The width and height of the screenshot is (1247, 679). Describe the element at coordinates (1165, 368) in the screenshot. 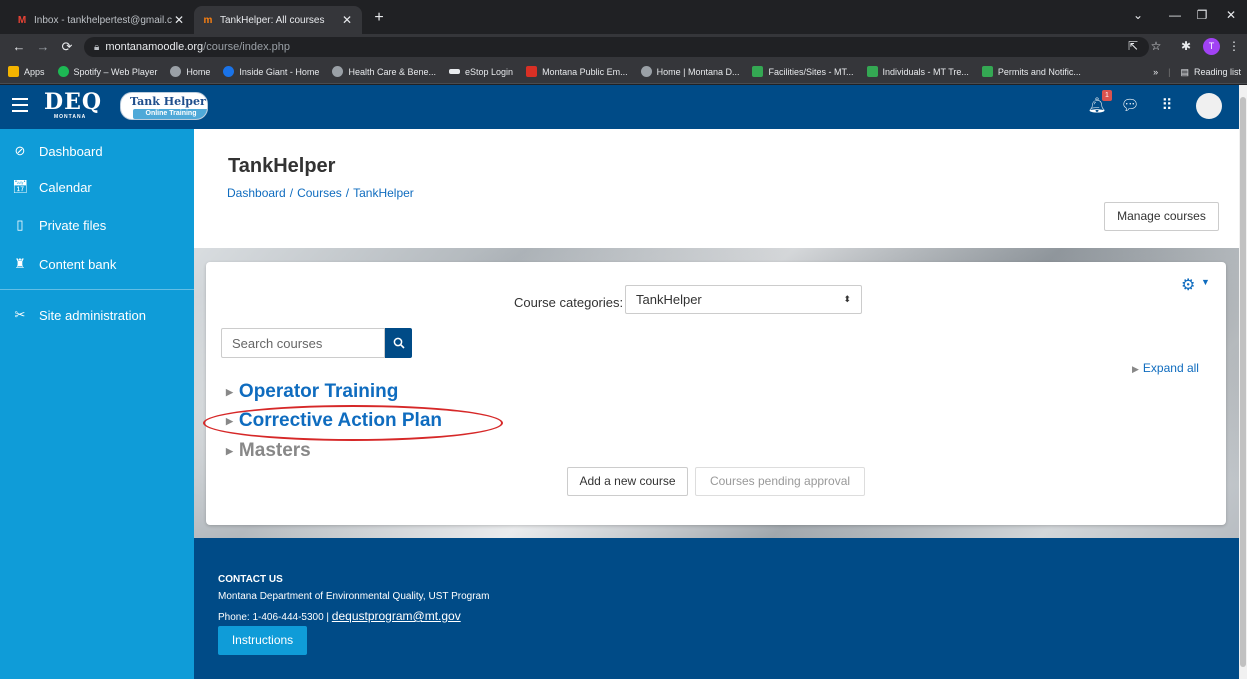

I see `expand-all-link: ▶ Expand all` at that location.